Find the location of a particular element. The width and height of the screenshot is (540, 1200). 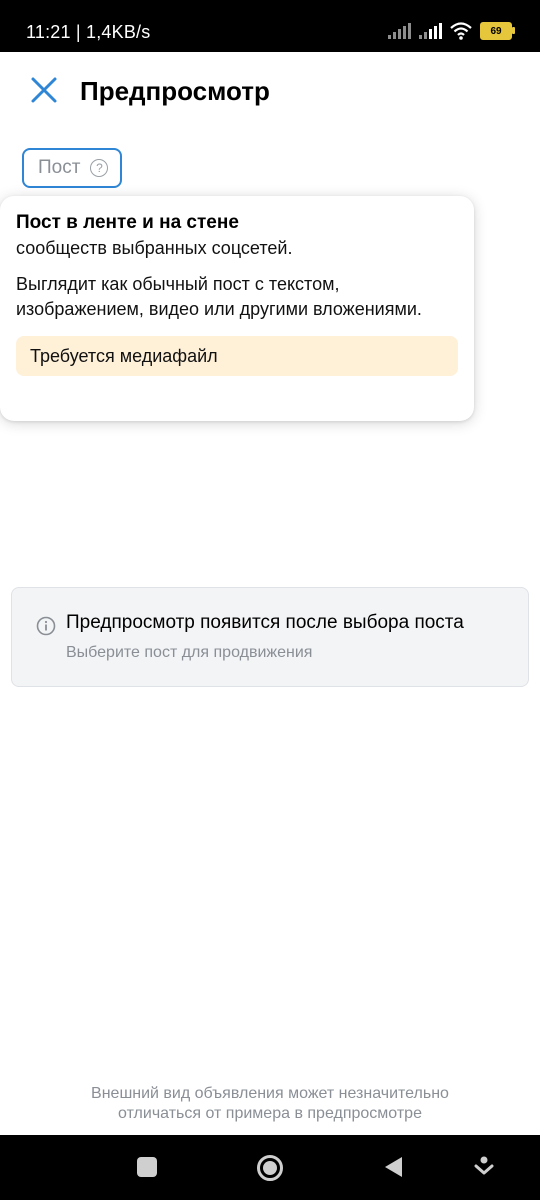

page-title: Предпросмотр is located at coordinates (175, 91).